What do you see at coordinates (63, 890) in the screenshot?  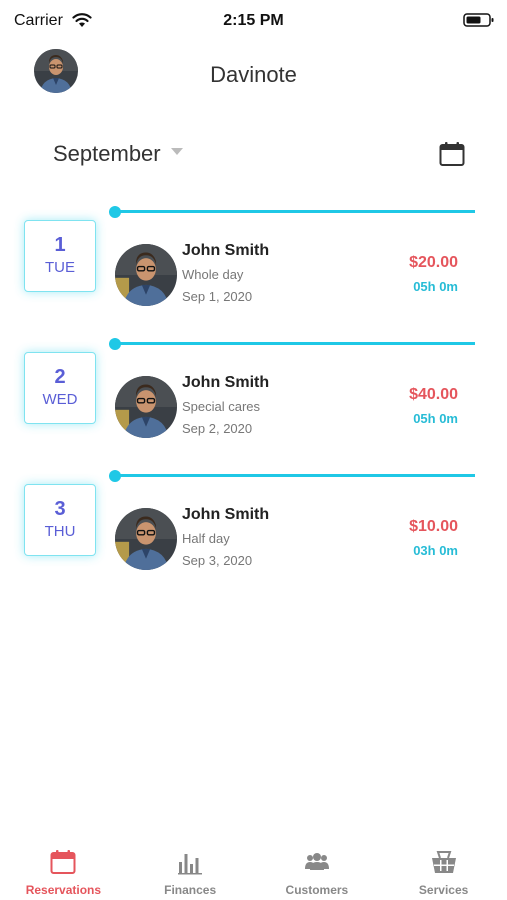 I see `tab-label: Reservations` at bounding box center [63, 890].